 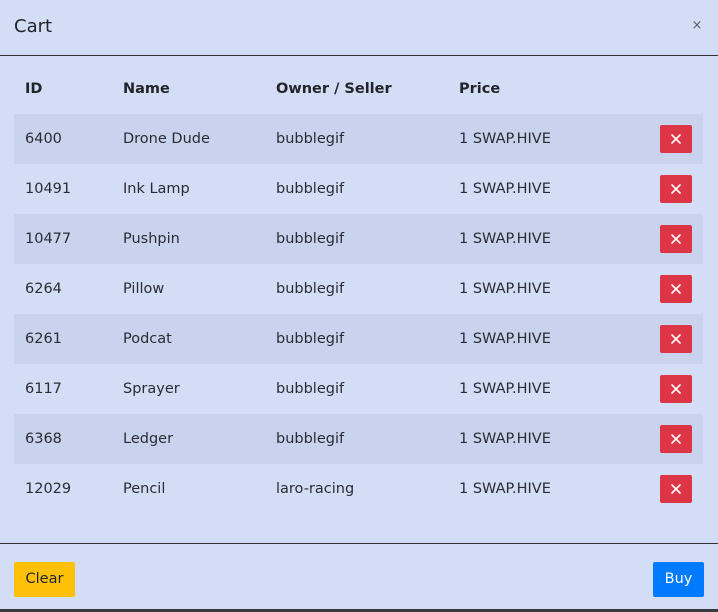 I want to click on modal-header: Cart ×, so click(x=359, y=28).